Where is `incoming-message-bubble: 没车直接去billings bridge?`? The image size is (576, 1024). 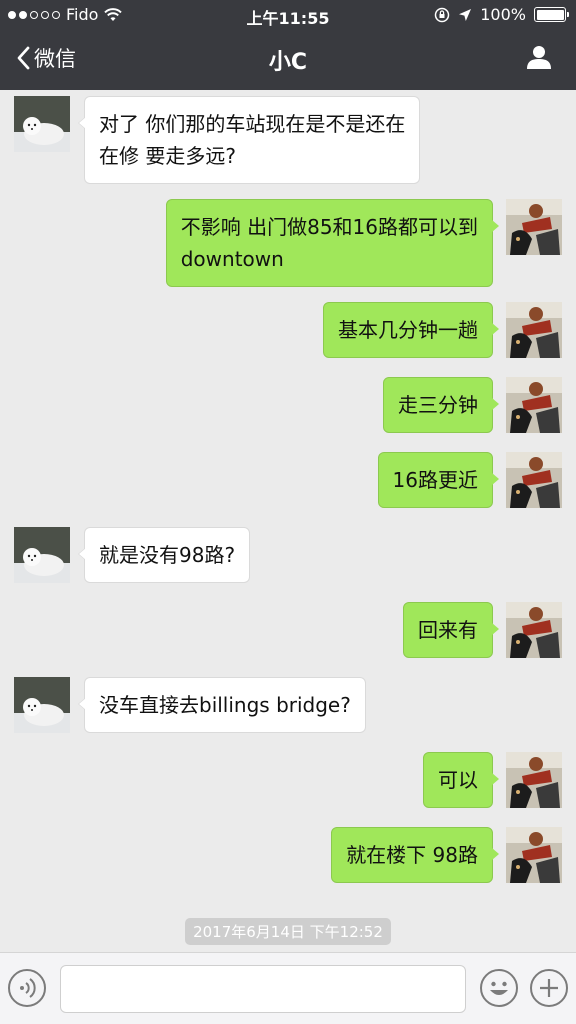 incoming-message-bubble: 没车直接去billings bridge? is located at coordinates (222, 705).